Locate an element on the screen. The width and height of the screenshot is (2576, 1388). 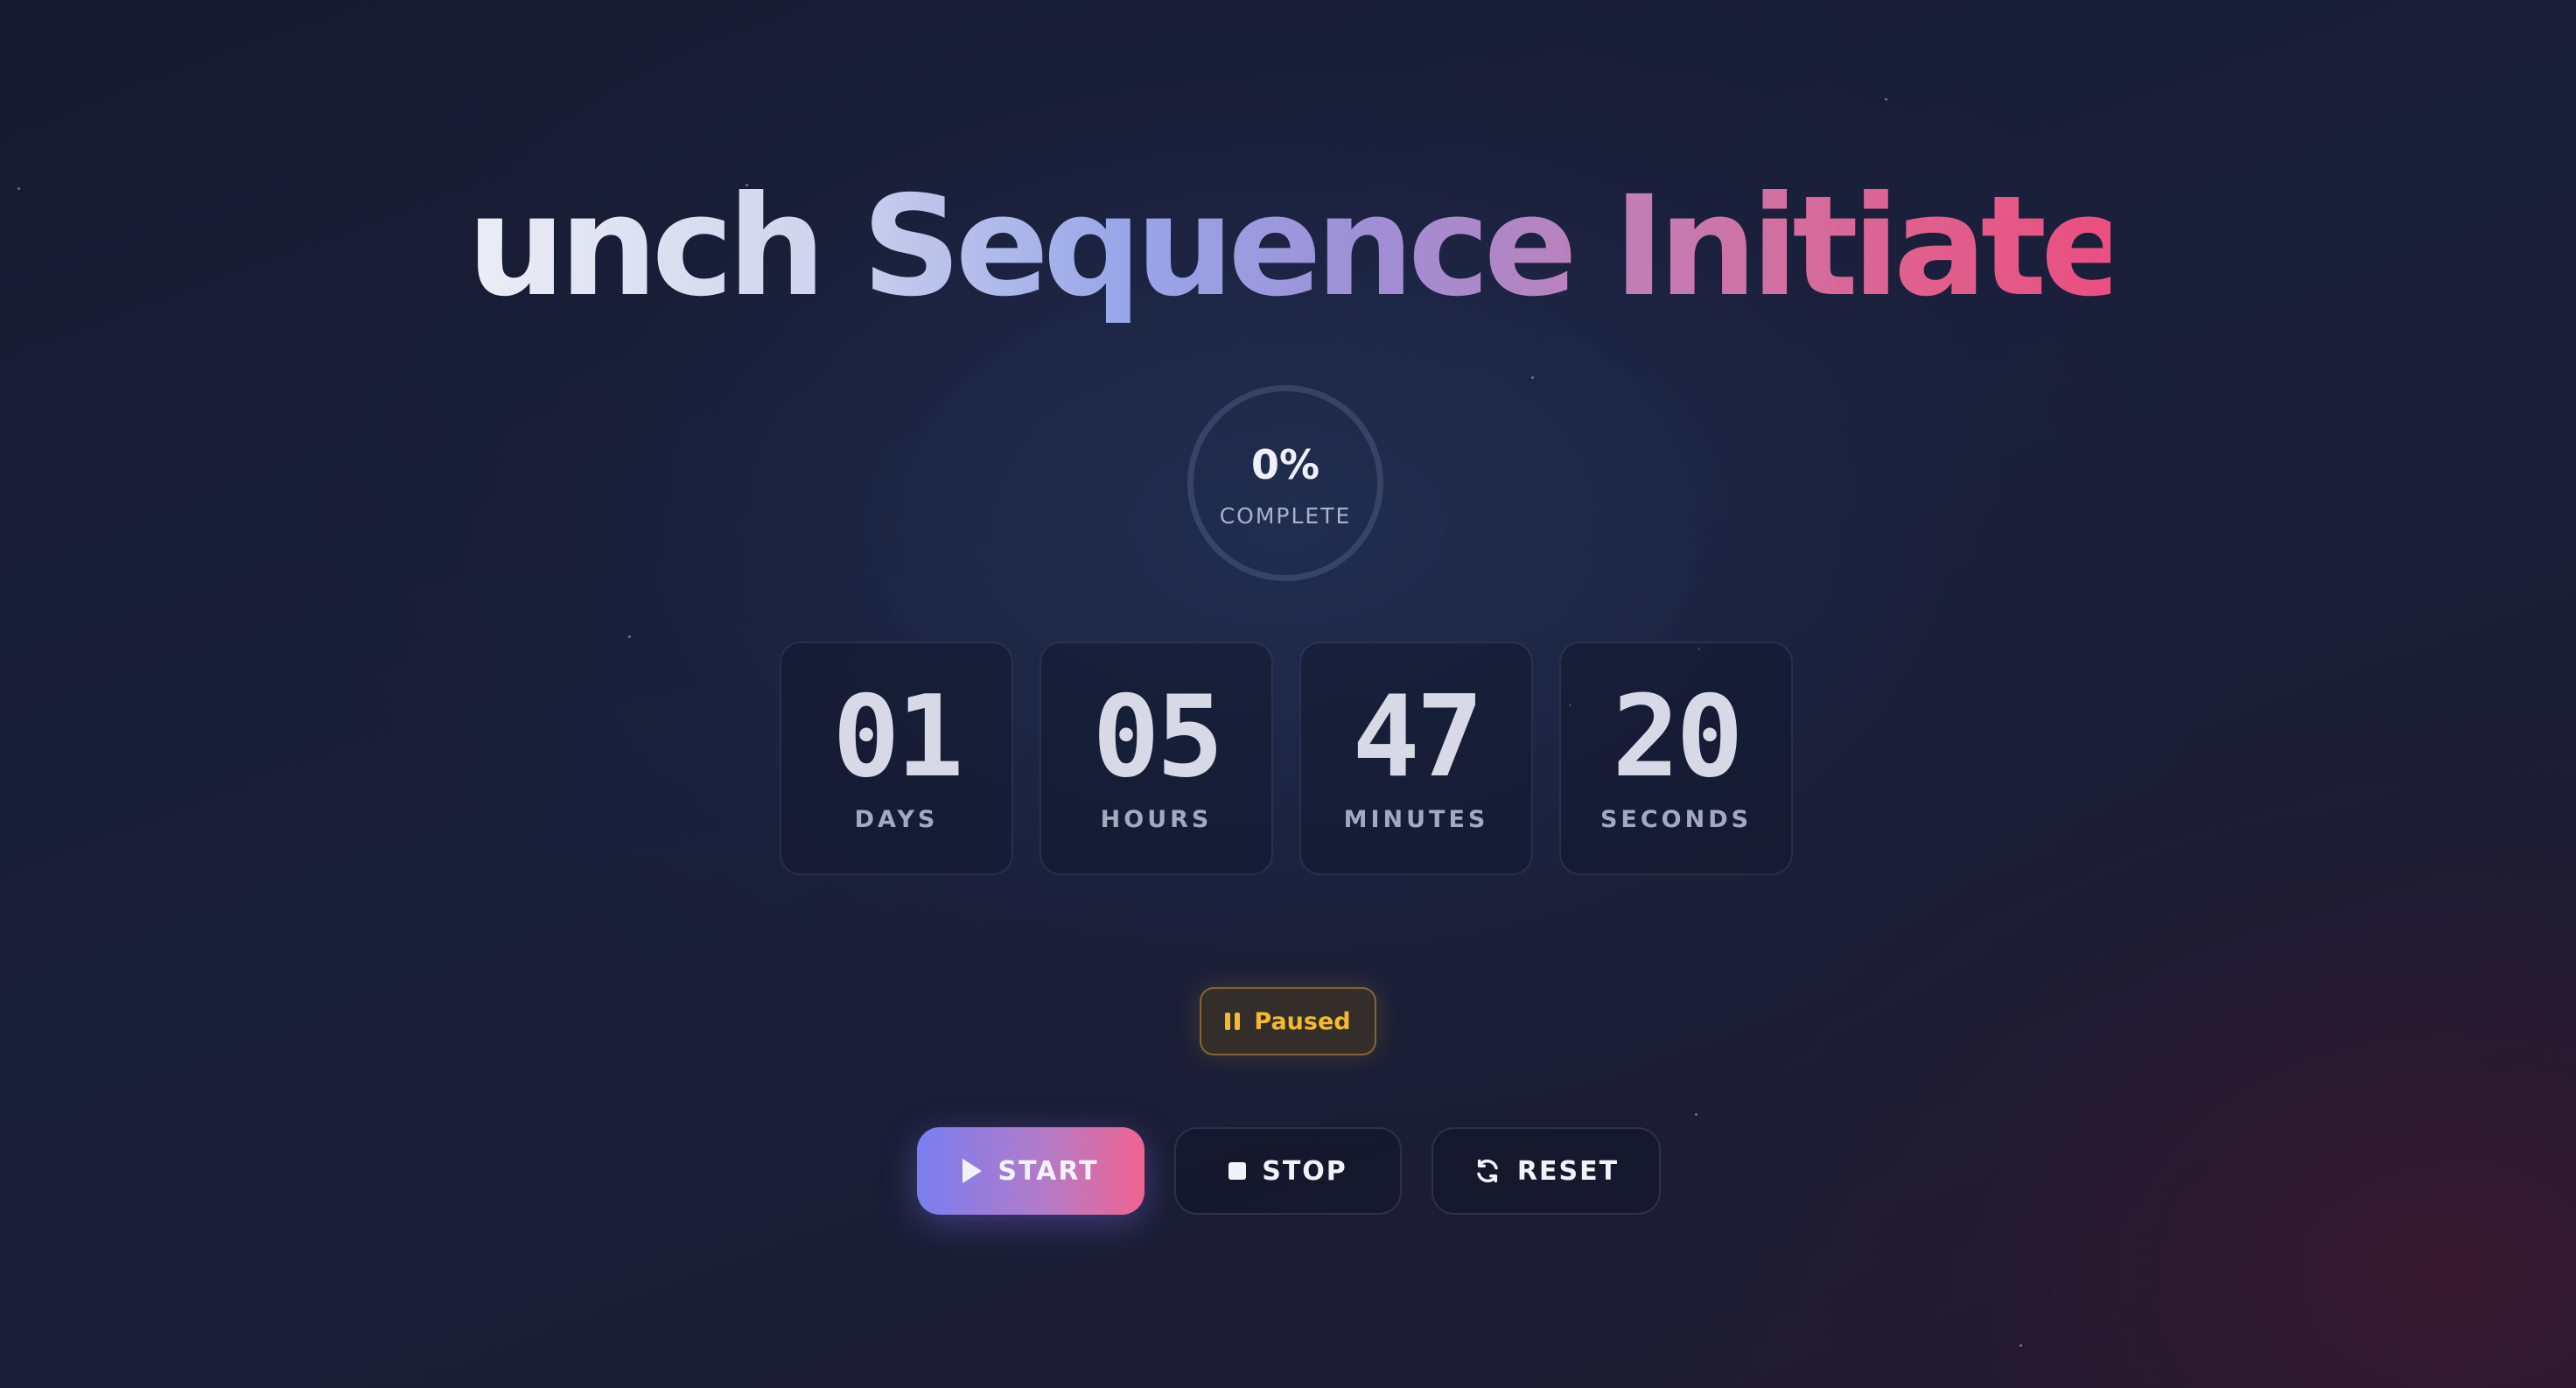
seconds-value: 20 is located at coordinates (1677, 737).